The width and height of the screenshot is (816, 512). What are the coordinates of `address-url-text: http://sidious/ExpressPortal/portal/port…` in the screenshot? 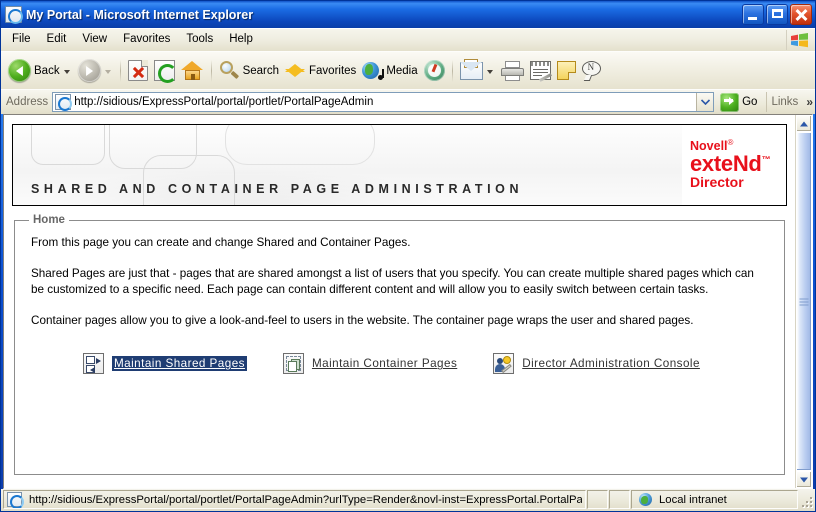 It's located at (385, 102).